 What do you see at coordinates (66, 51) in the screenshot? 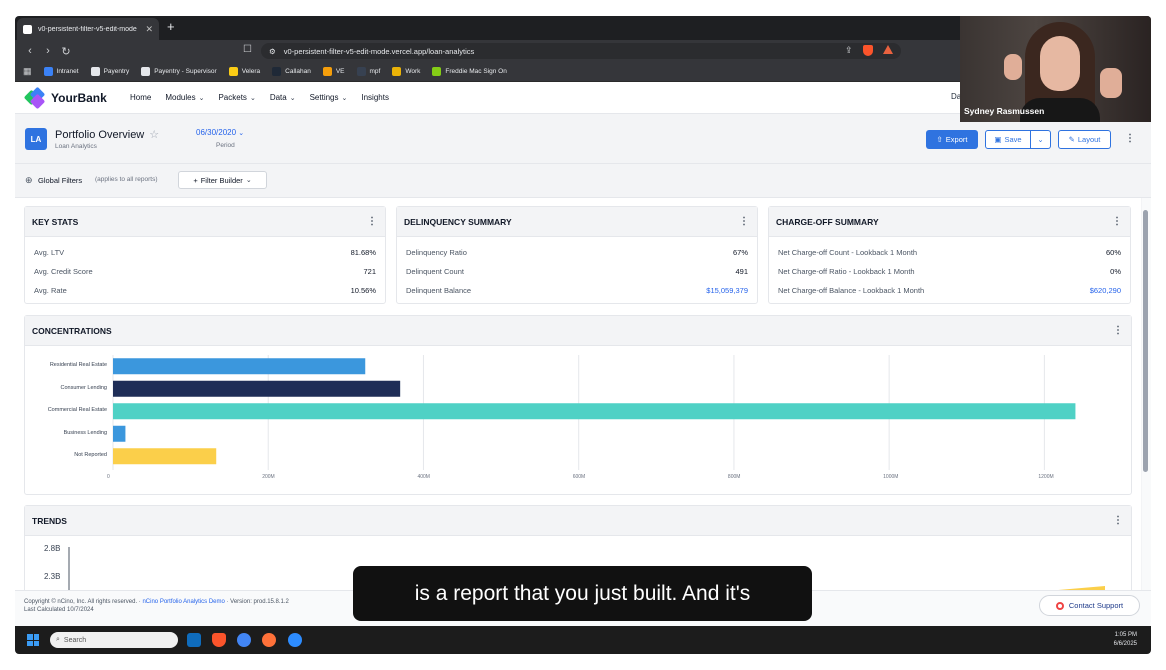
I see `reload-icon: ↻` at bounding box center [66, 51].